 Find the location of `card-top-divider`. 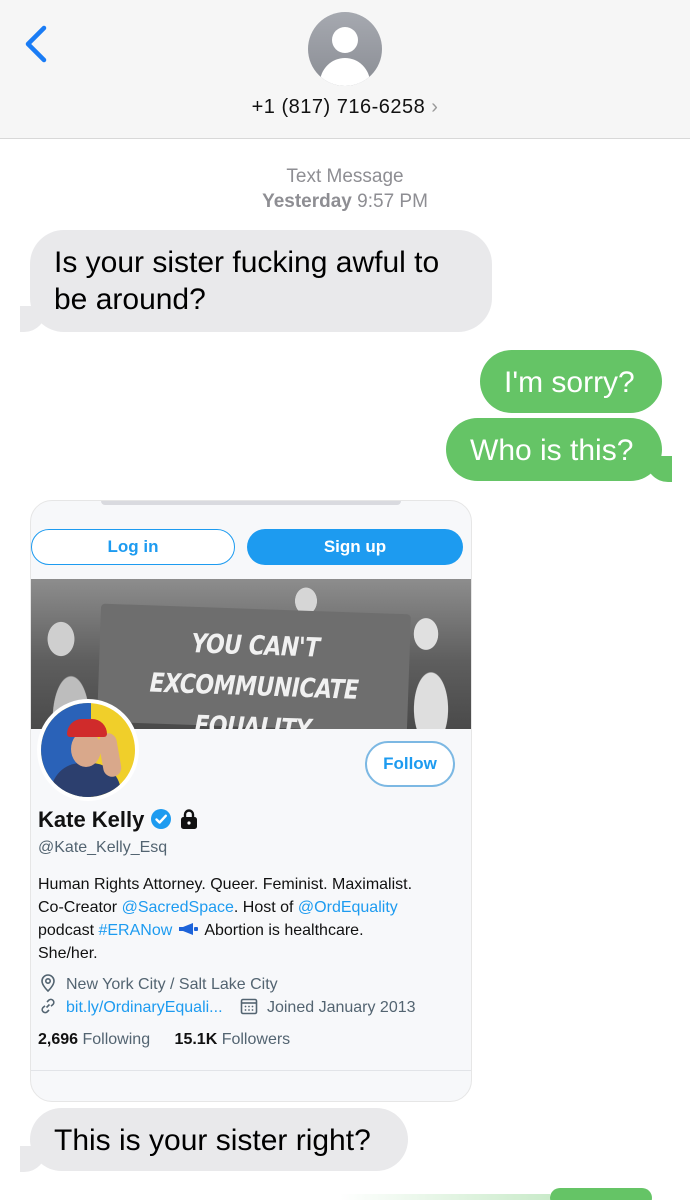

card-top-divider is located at coordinates (251, 503).